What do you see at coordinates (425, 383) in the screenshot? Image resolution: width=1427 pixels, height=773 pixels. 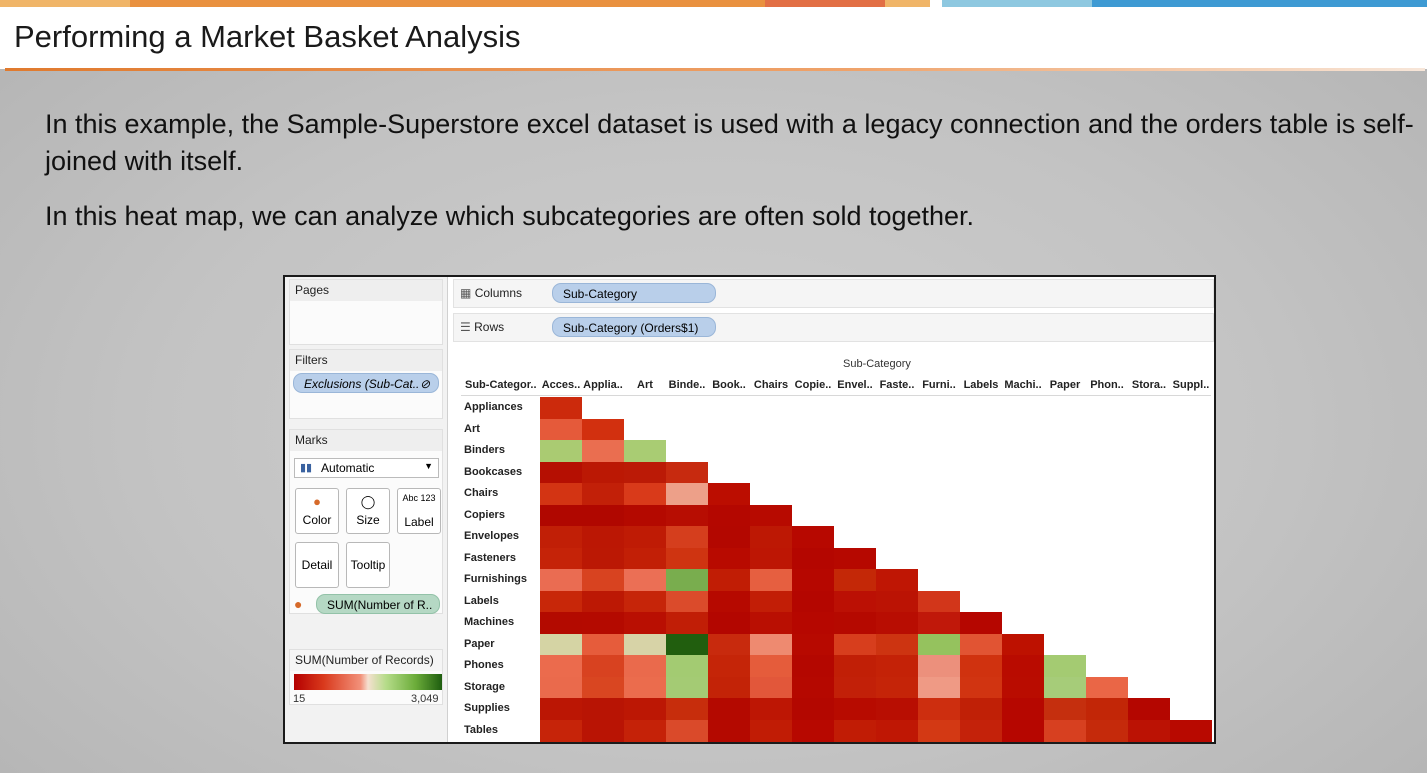 I see `filter-options-icon: ⊘` at bounding box center [425, 383].